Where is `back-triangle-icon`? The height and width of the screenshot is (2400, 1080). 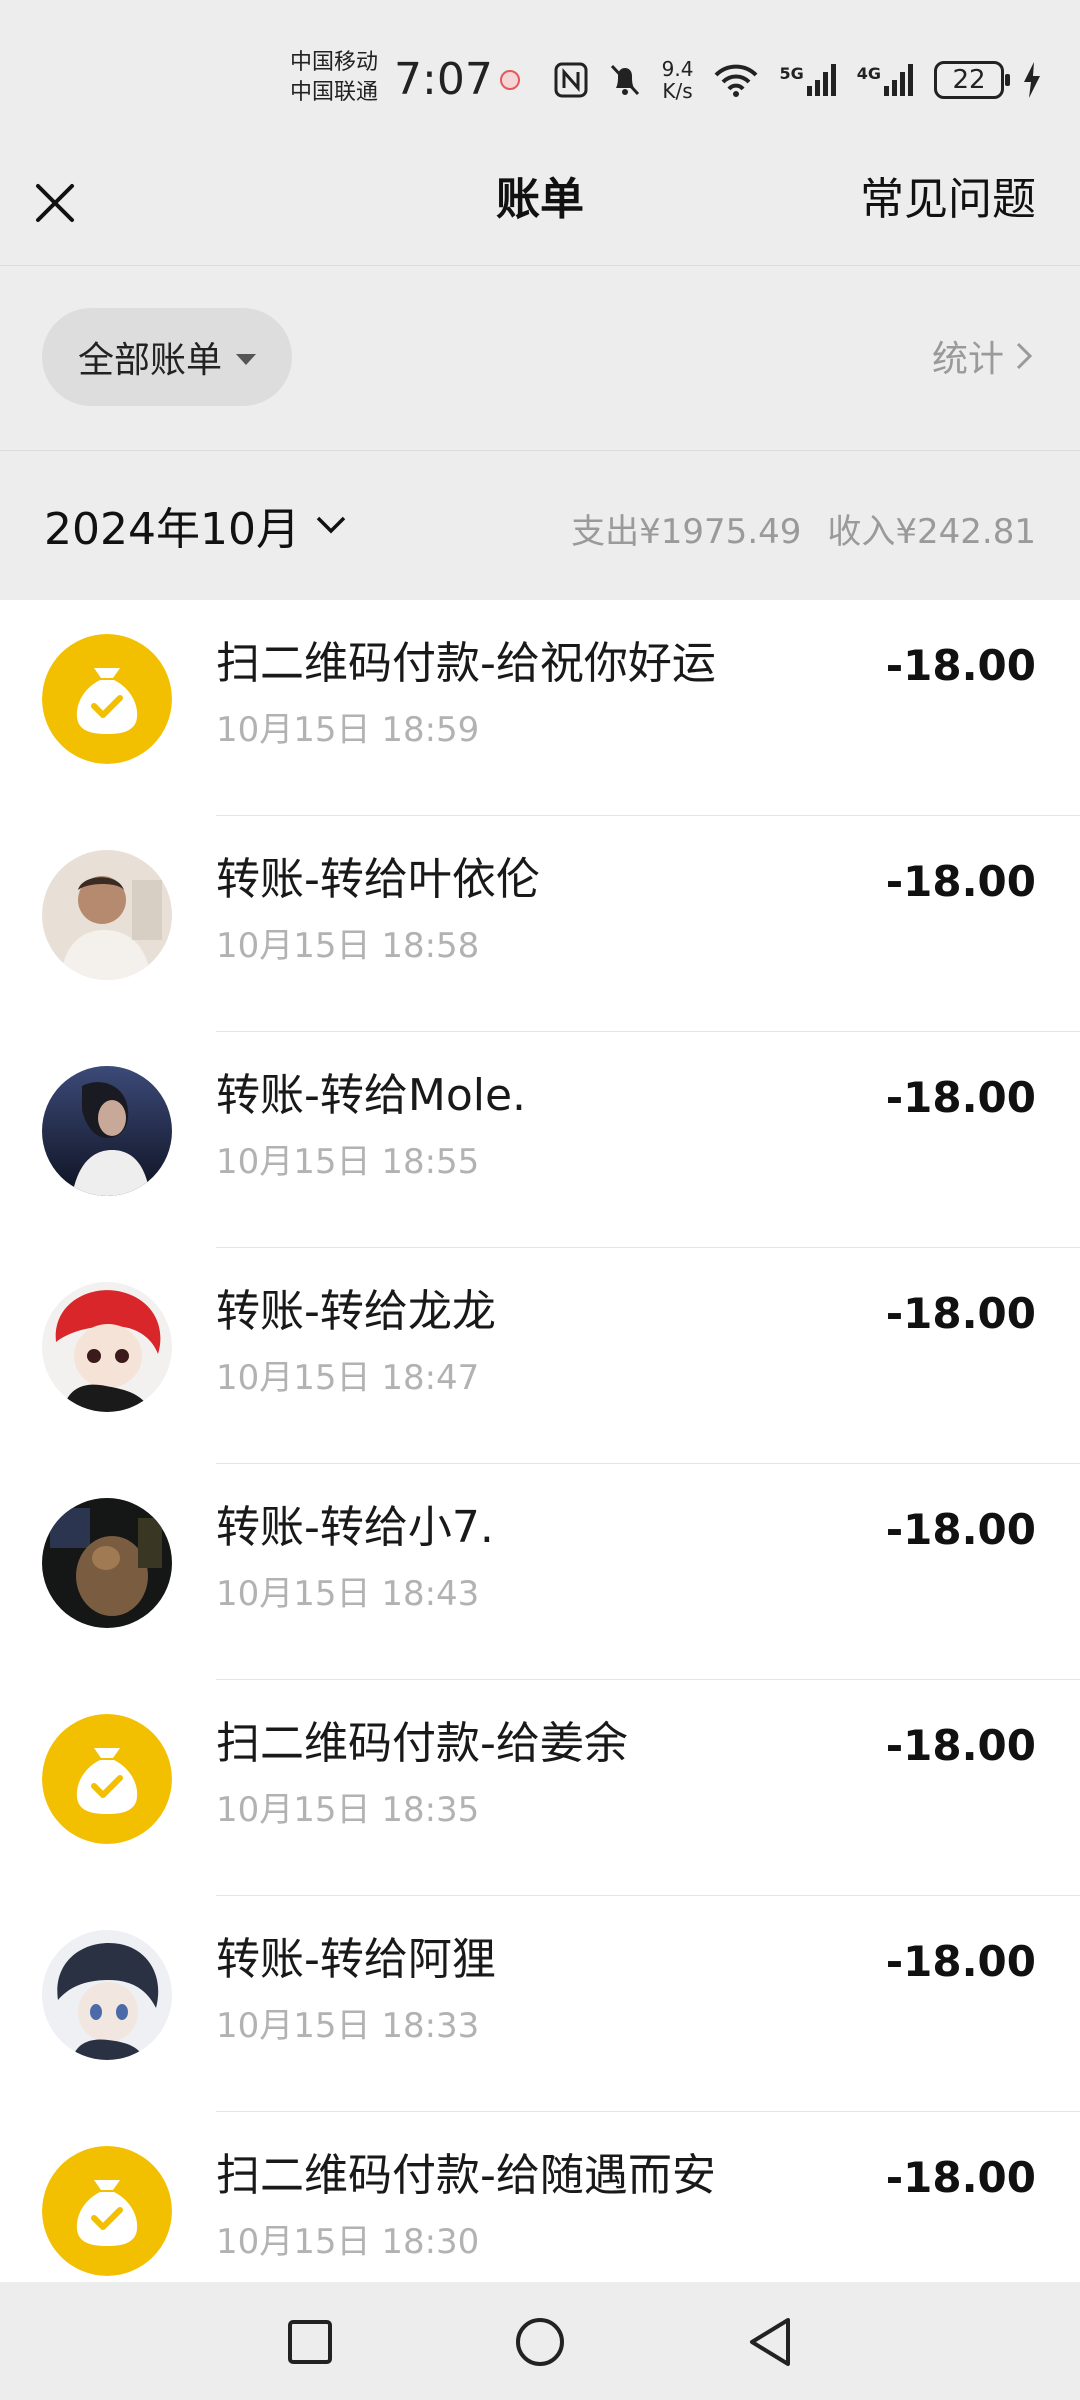 back-triangle-icon is located at coordinates (770, 2342).